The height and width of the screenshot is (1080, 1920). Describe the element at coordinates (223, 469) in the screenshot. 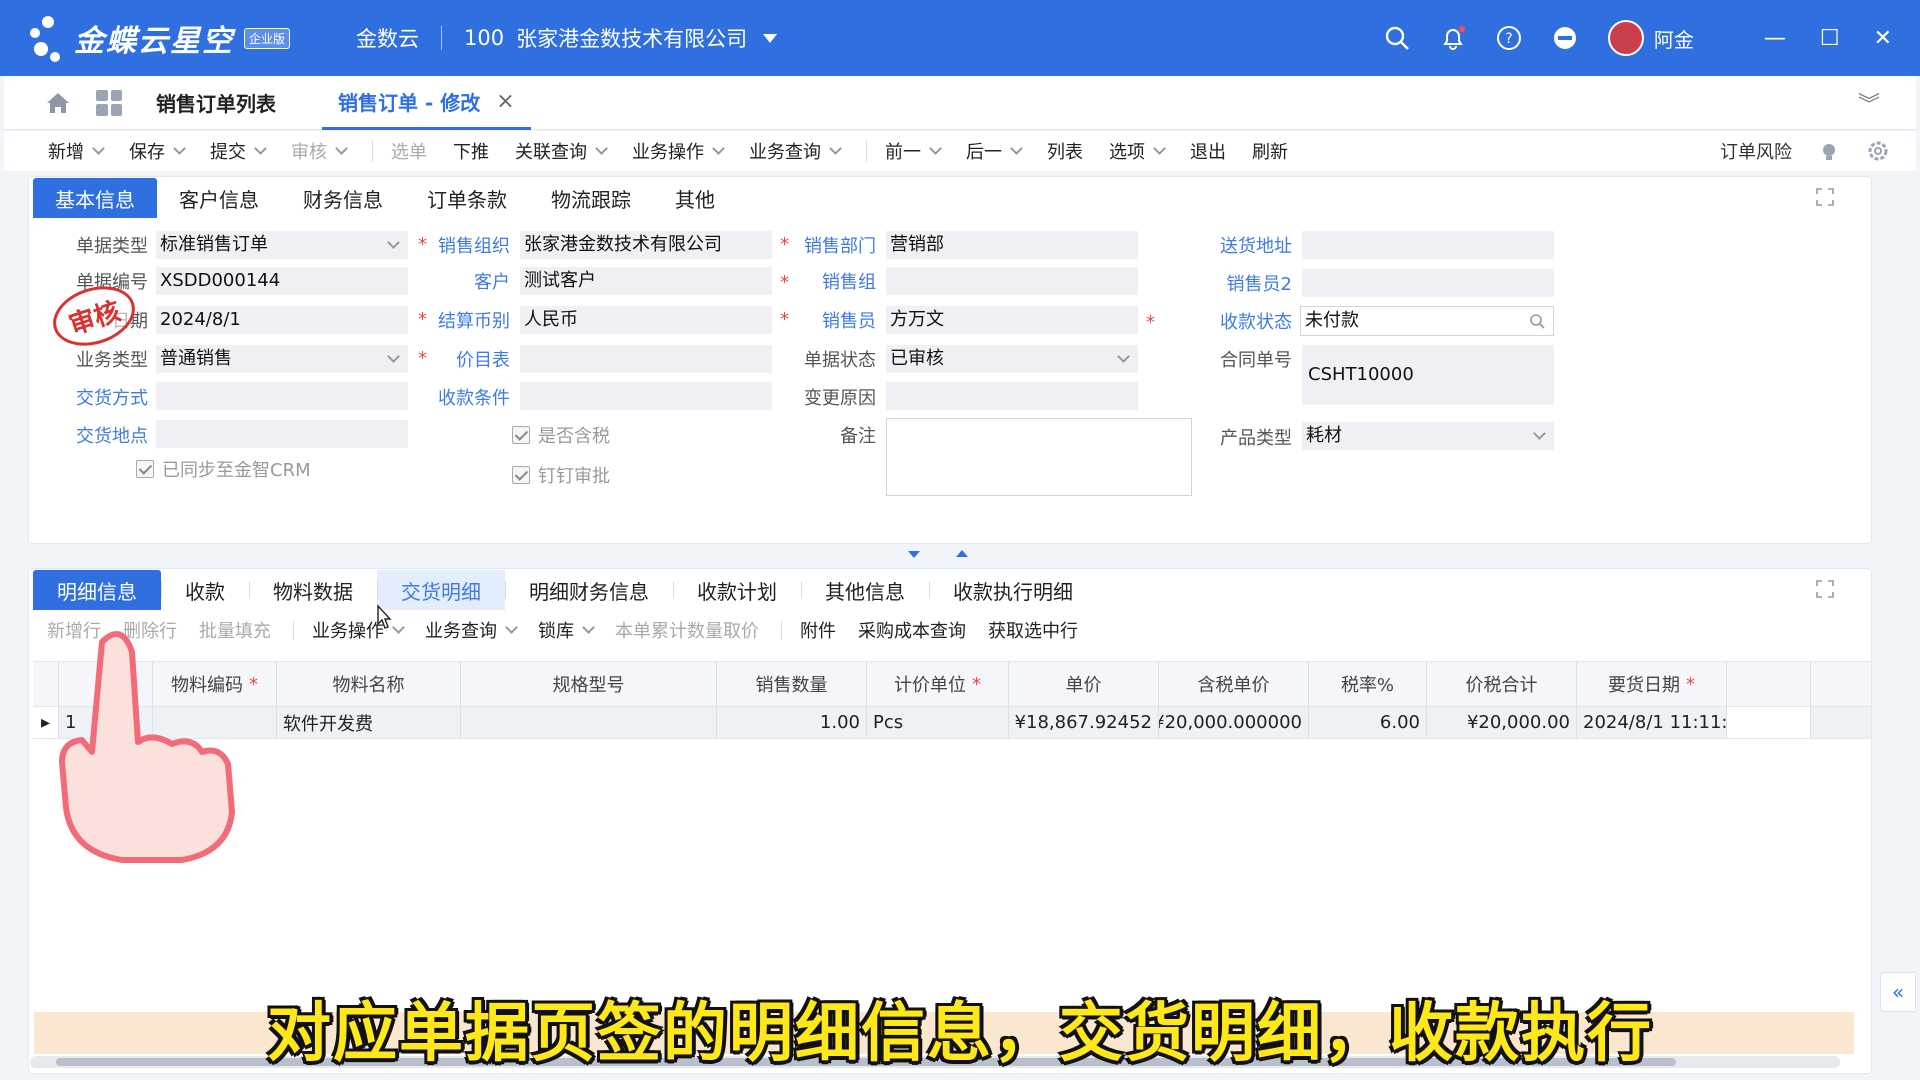

I see `crm-sync-checkbox: 已同步至金智CRM` at that location.